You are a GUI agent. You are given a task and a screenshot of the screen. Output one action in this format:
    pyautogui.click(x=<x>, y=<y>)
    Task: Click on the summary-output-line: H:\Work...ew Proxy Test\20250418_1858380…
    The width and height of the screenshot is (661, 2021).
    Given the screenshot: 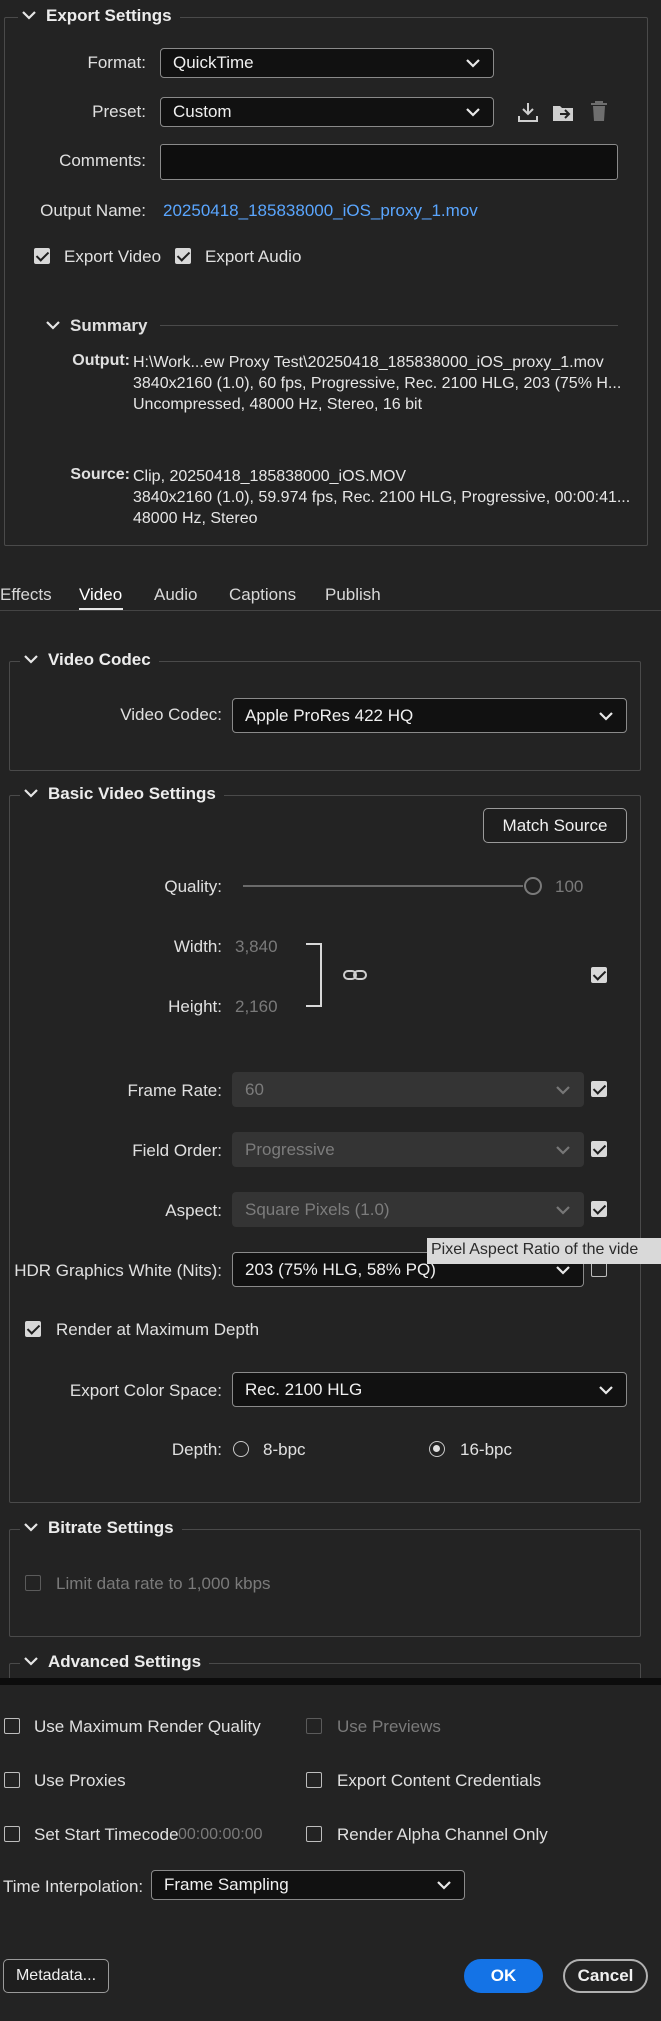 What is the action you would take?
    pyautogui.click(x=368, y=362)
    